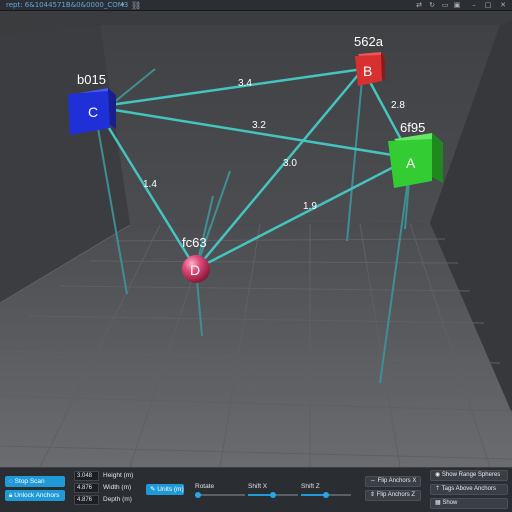 The width and height of the screenshot is (512, 512). Describe the element at coordinates (469, 475) in the screenshot. I see `show-range-spheres-button: ◉ Show Range Spheres` at that location.